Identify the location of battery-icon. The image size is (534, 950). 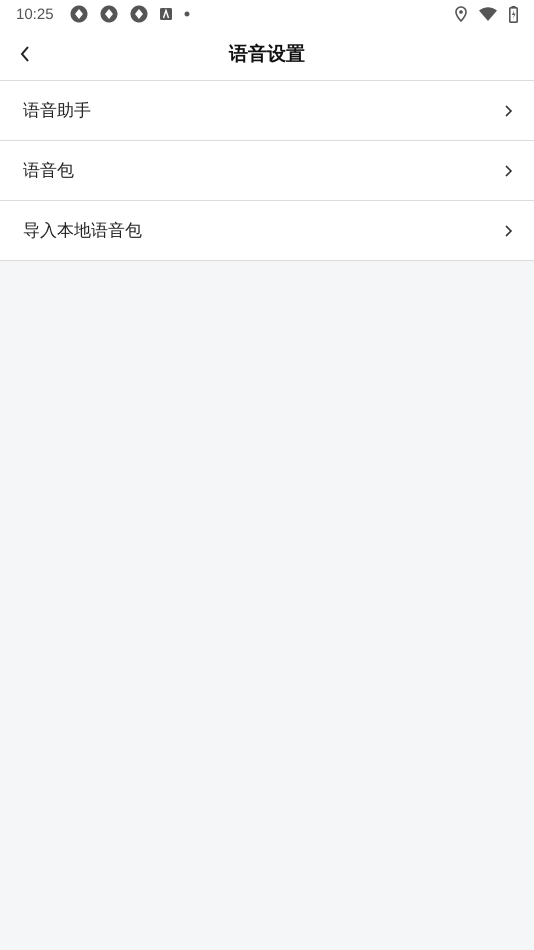
(513, 14).